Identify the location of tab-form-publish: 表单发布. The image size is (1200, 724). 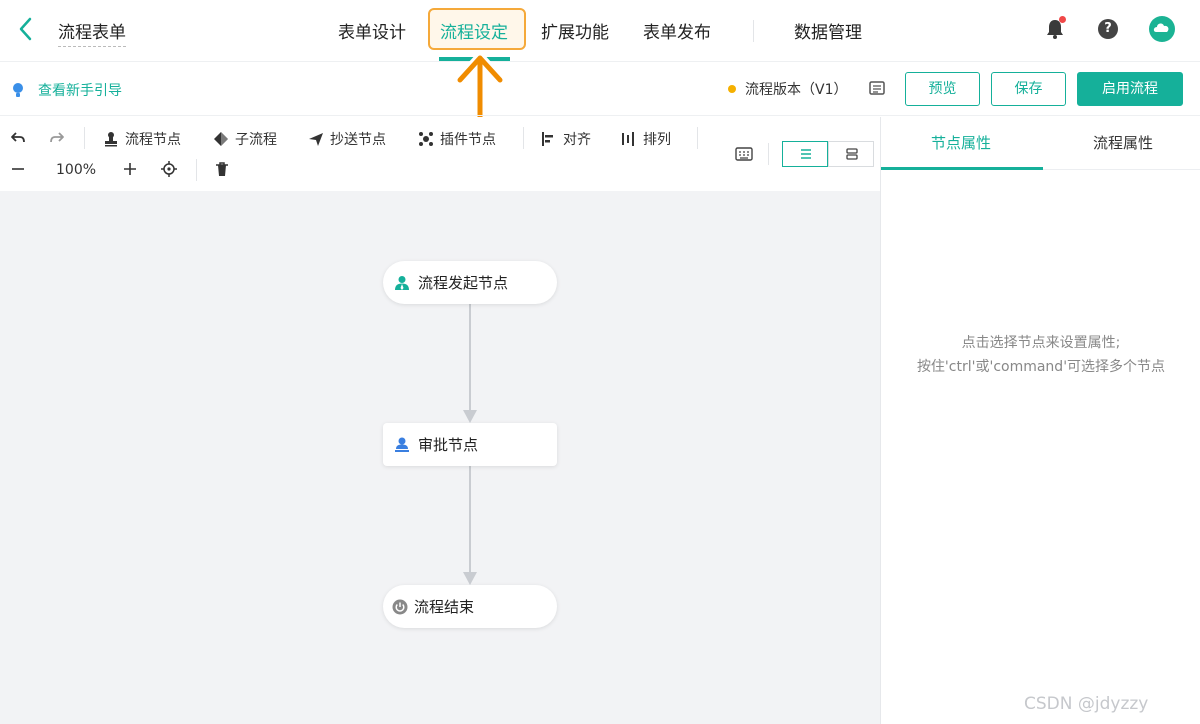
(677, 30).